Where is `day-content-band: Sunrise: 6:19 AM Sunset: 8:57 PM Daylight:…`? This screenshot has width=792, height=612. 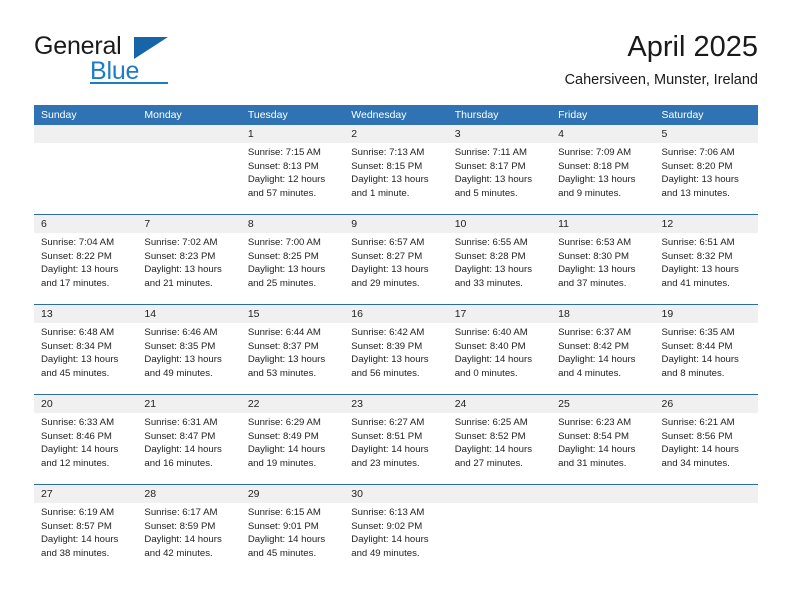
day-content-band: Sunrise: 6:19 AM Sunset: 8:57 PM Daylight:… is located at coordinates (396, 538).